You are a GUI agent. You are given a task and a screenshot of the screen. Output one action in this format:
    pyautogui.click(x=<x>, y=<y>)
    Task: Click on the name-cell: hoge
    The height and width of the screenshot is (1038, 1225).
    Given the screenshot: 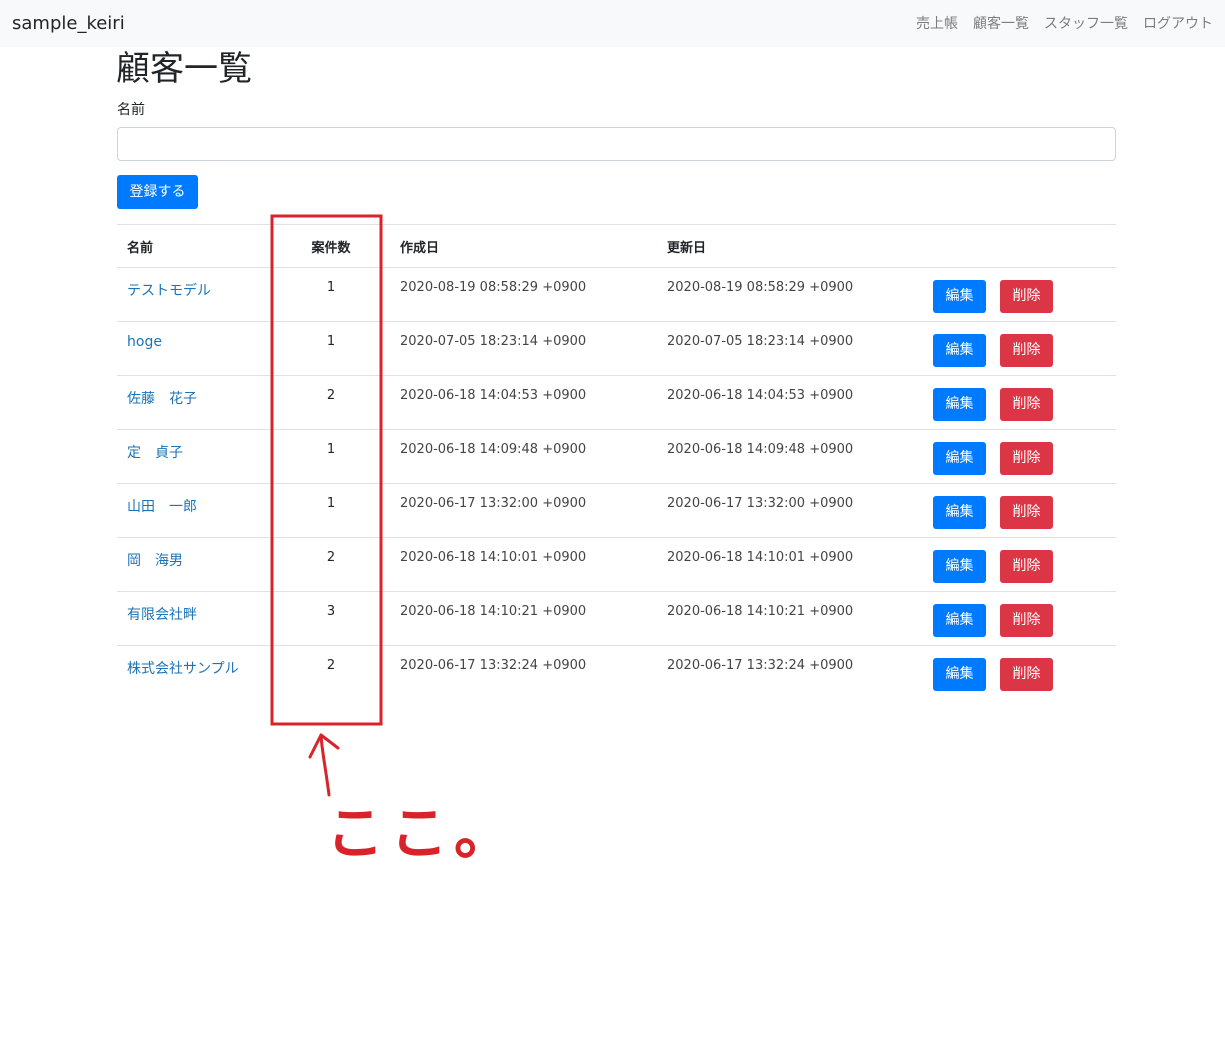 What is the action you would take?
    pyautogui.click(x=194, y=348)
    